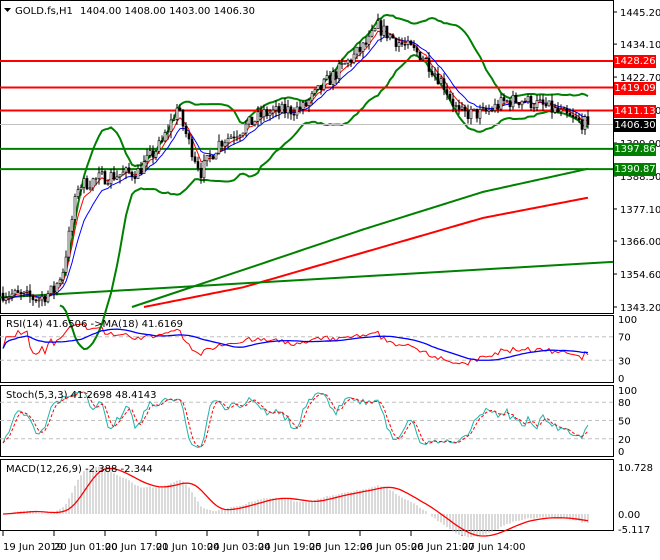 The height and width of the screenshot is (560, 660). Describe the element at coordinates (624, 403) in the screenshot. I see `stoch-tick-label: 80` at that location.